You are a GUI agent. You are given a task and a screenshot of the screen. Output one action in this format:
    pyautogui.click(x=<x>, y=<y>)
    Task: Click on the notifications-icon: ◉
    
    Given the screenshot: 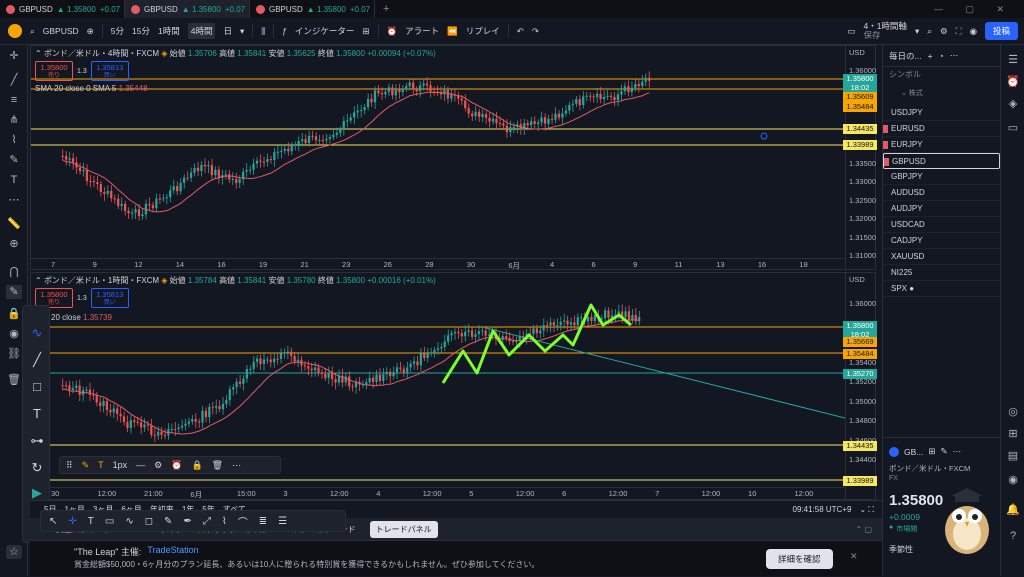 What is the action you would take?
    pyautogui.click(x=1013, y=480)
    